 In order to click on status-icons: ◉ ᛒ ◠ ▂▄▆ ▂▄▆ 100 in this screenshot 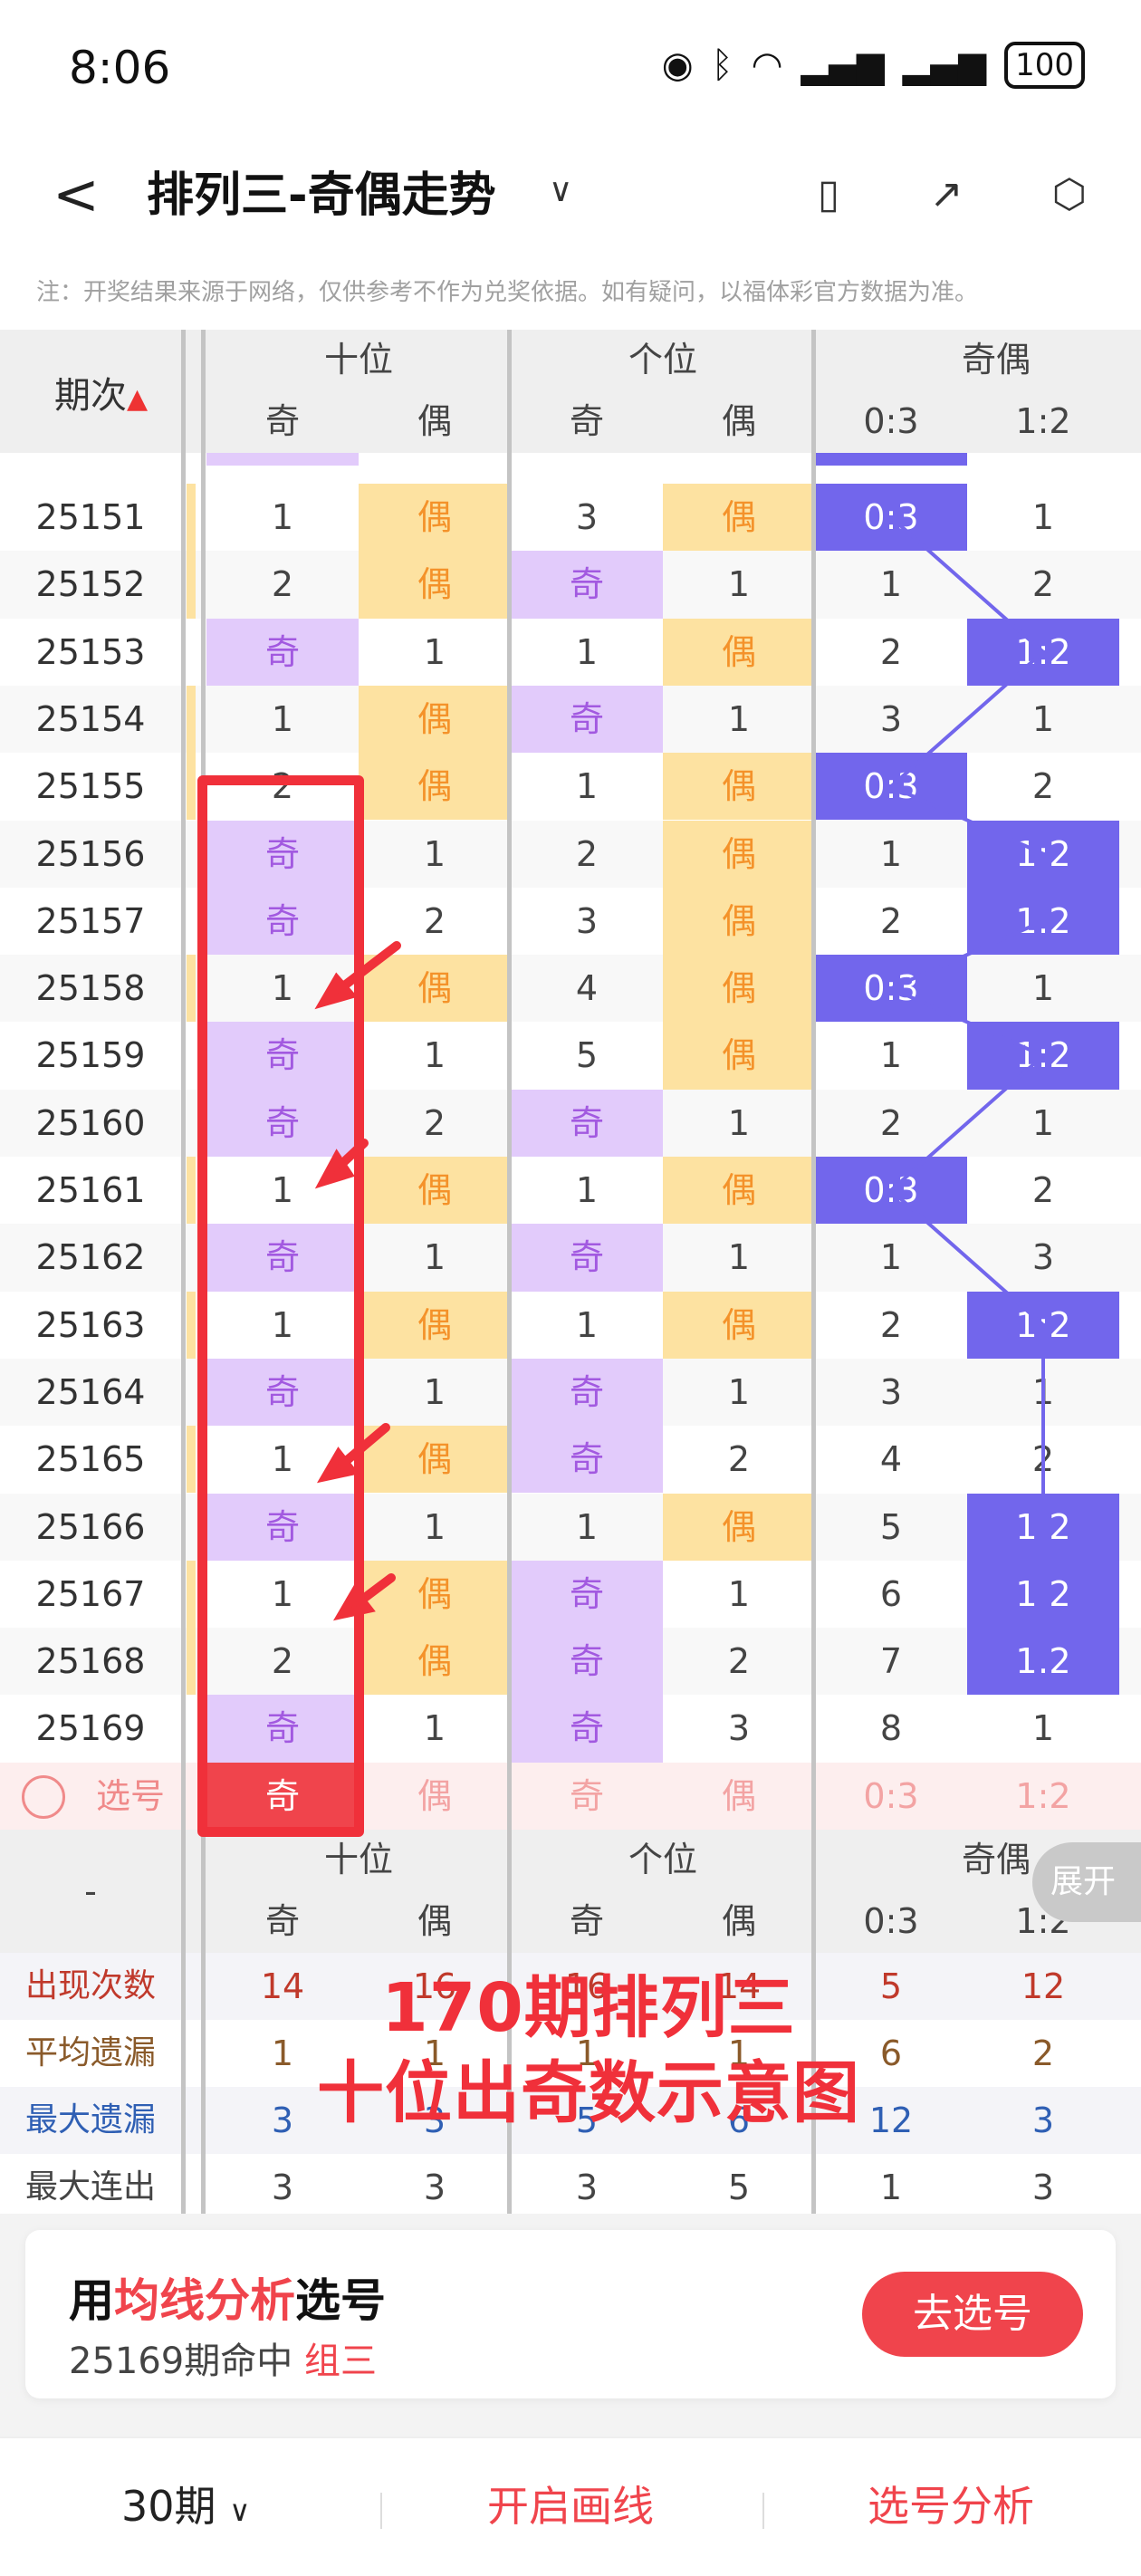, I will do `click(874, 65)`.